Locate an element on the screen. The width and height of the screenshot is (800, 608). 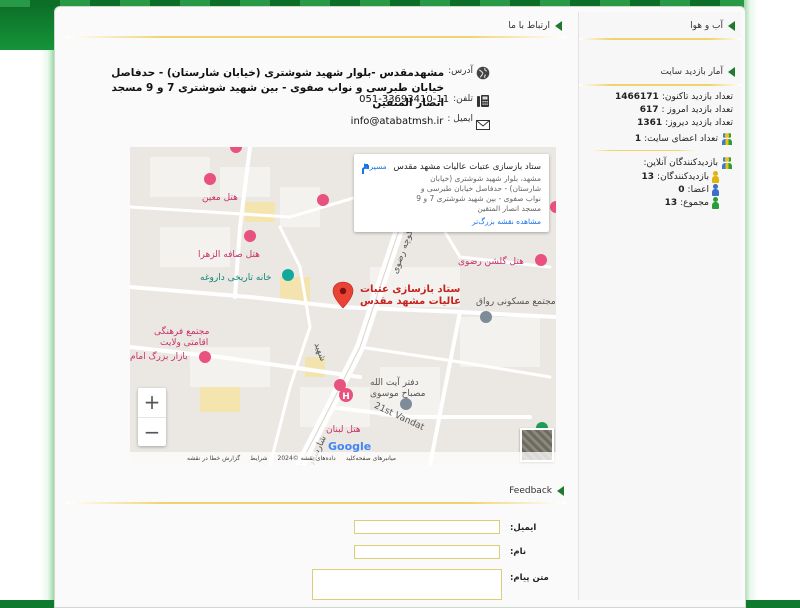
directions-icon is located at coordinates (365, 169).